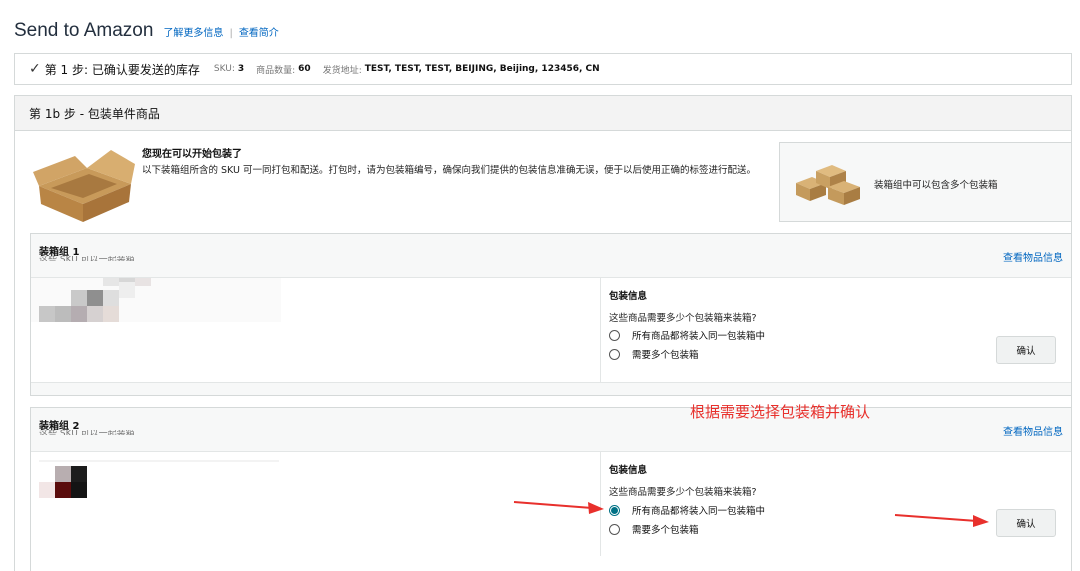 The image size is (1080, 571). What do you see at coordinates (316, 330) in the screenshot?
I see `product-image-pane` at bounding box center [316, 330].